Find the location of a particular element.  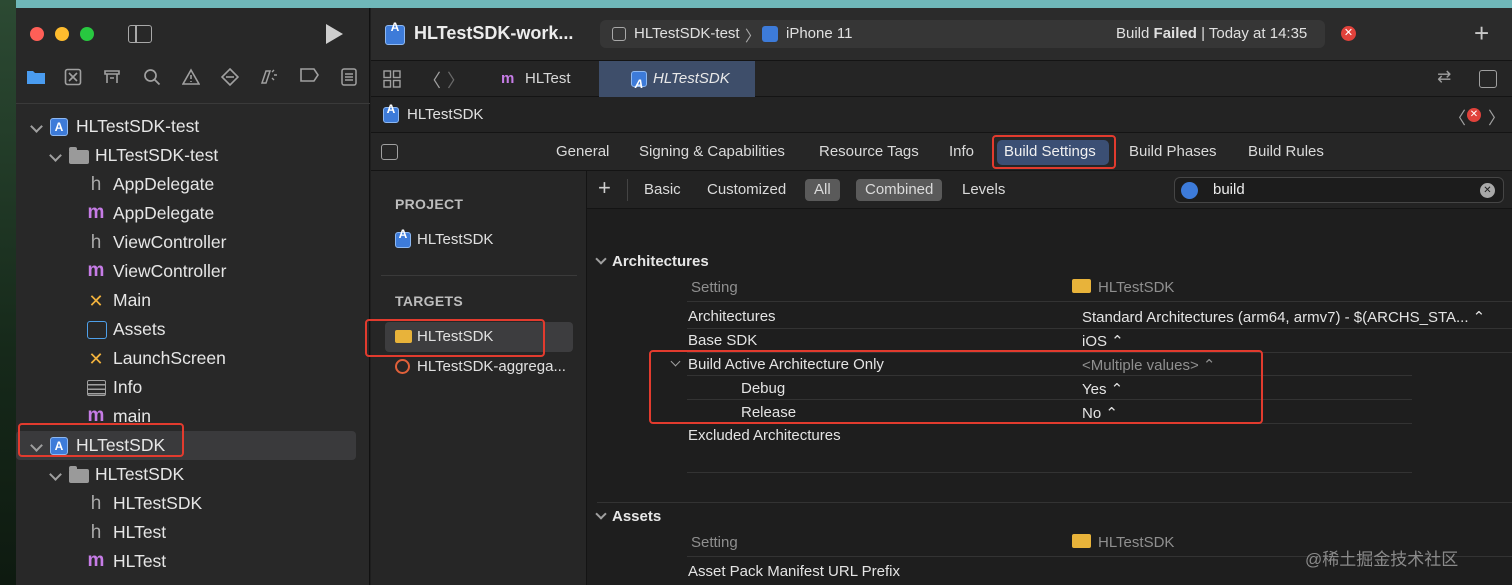

setting-base-sdk: Base SDK is located at coordinates (722, 340).